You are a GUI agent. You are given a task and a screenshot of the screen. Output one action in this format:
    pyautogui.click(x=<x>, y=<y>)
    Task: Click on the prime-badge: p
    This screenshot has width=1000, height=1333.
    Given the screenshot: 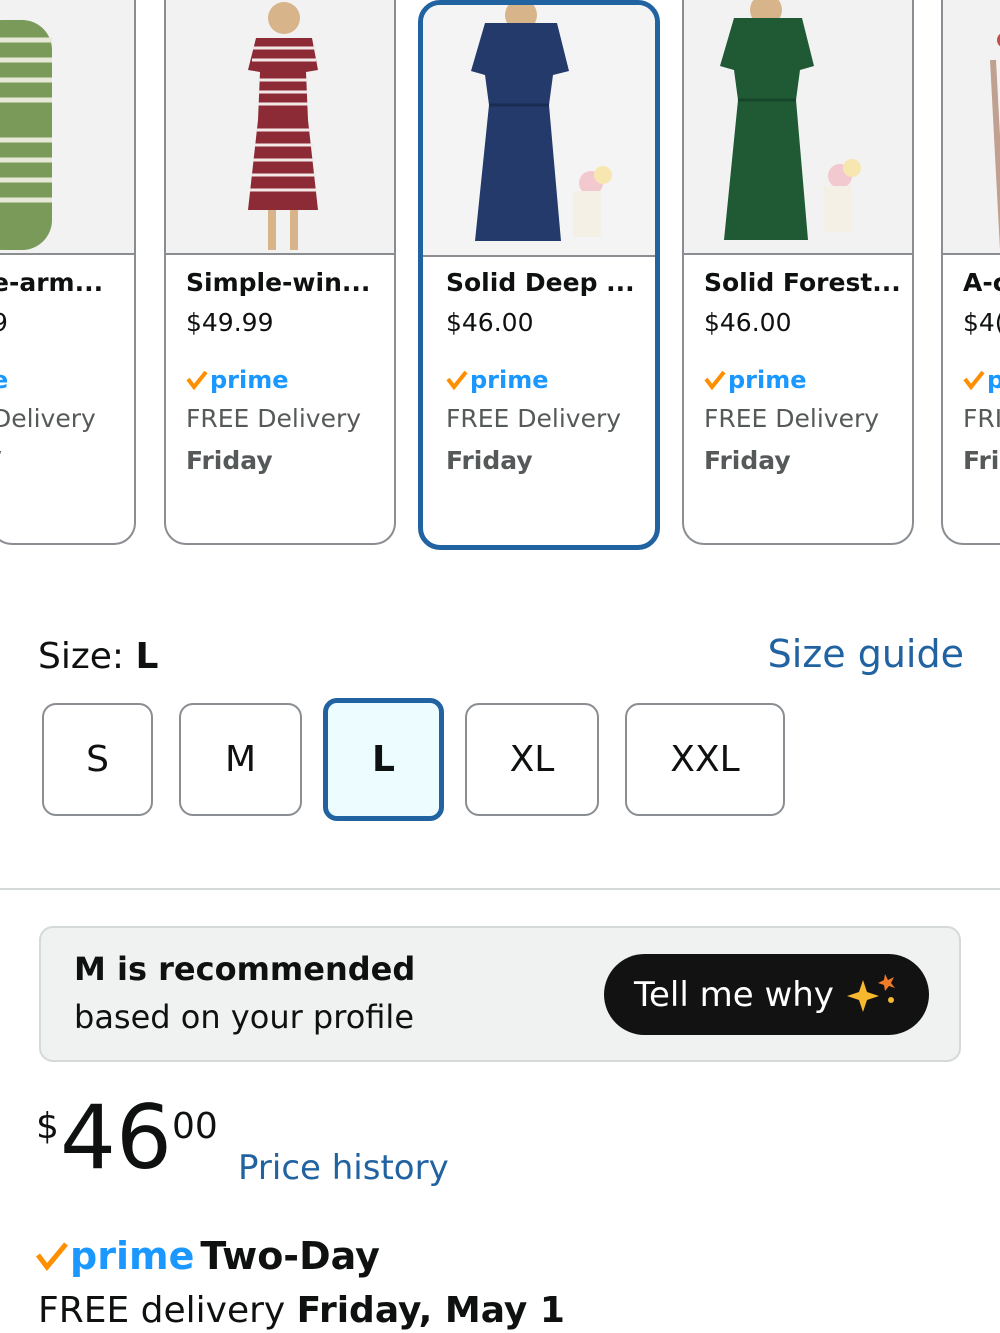 What is the action you would take?
    pyautogui.click(x=993, y=380)
    